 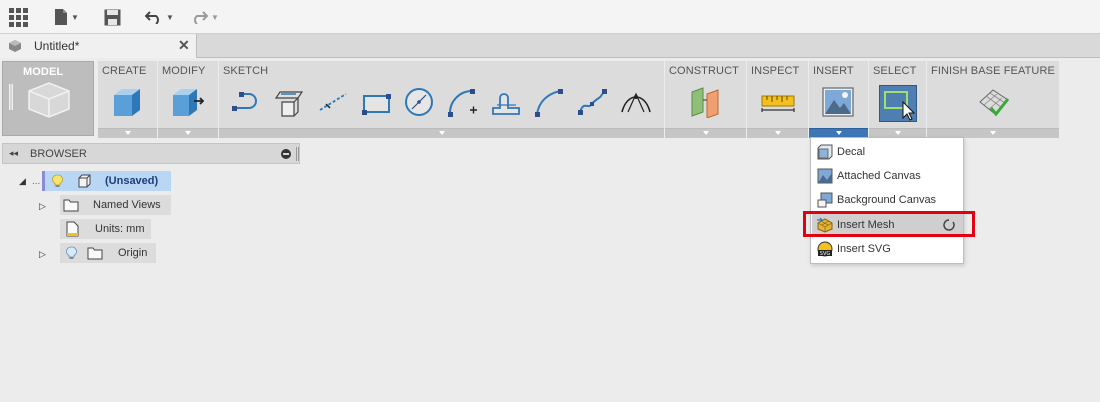 I want to click on offset-plane-icon, so click(x=706, y=102).